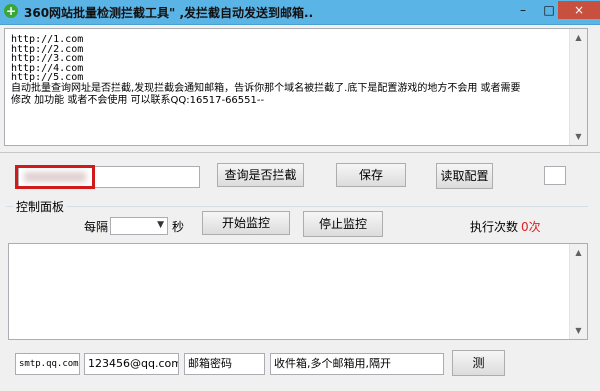 Image resolution: width=600 pixels, height=391 pixels. Describe the element at coordinates (47, 78) in the screenshot. I see `log-line: http://5.com` at that location.